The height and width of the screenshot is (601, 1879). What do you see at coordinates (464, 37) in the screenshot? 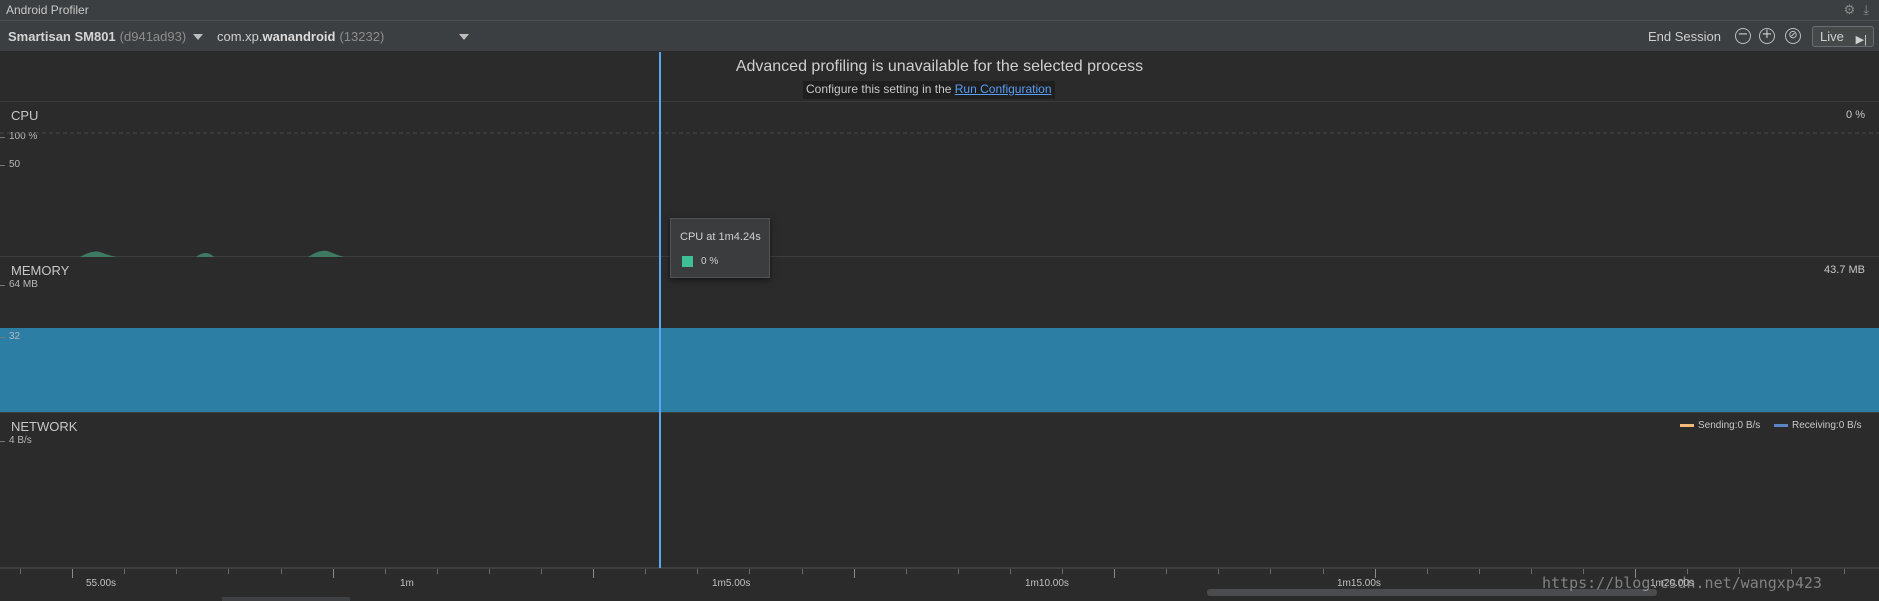
I see `process-dropdown-icon` at bounding box center [464, 37].